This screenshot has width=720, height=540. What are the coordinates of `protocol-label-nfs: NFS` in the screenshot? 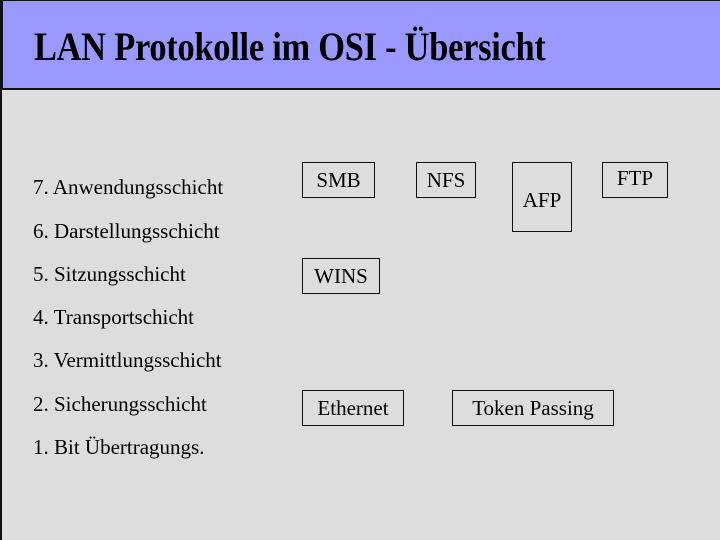 It's located at (446, 179).